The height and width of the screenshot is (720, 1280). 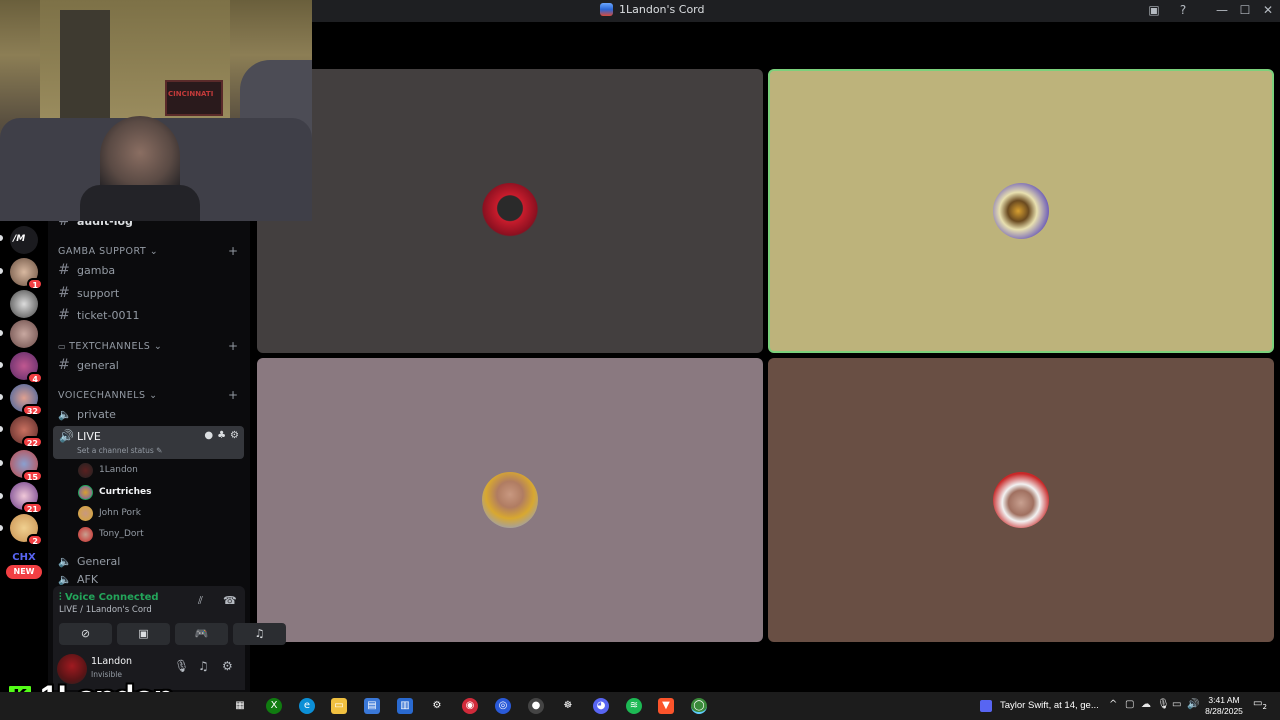 What do you see at coordinates (88, 293) in the screenshot?
I see `channel-support: # support` at bounding box center [88, 293].